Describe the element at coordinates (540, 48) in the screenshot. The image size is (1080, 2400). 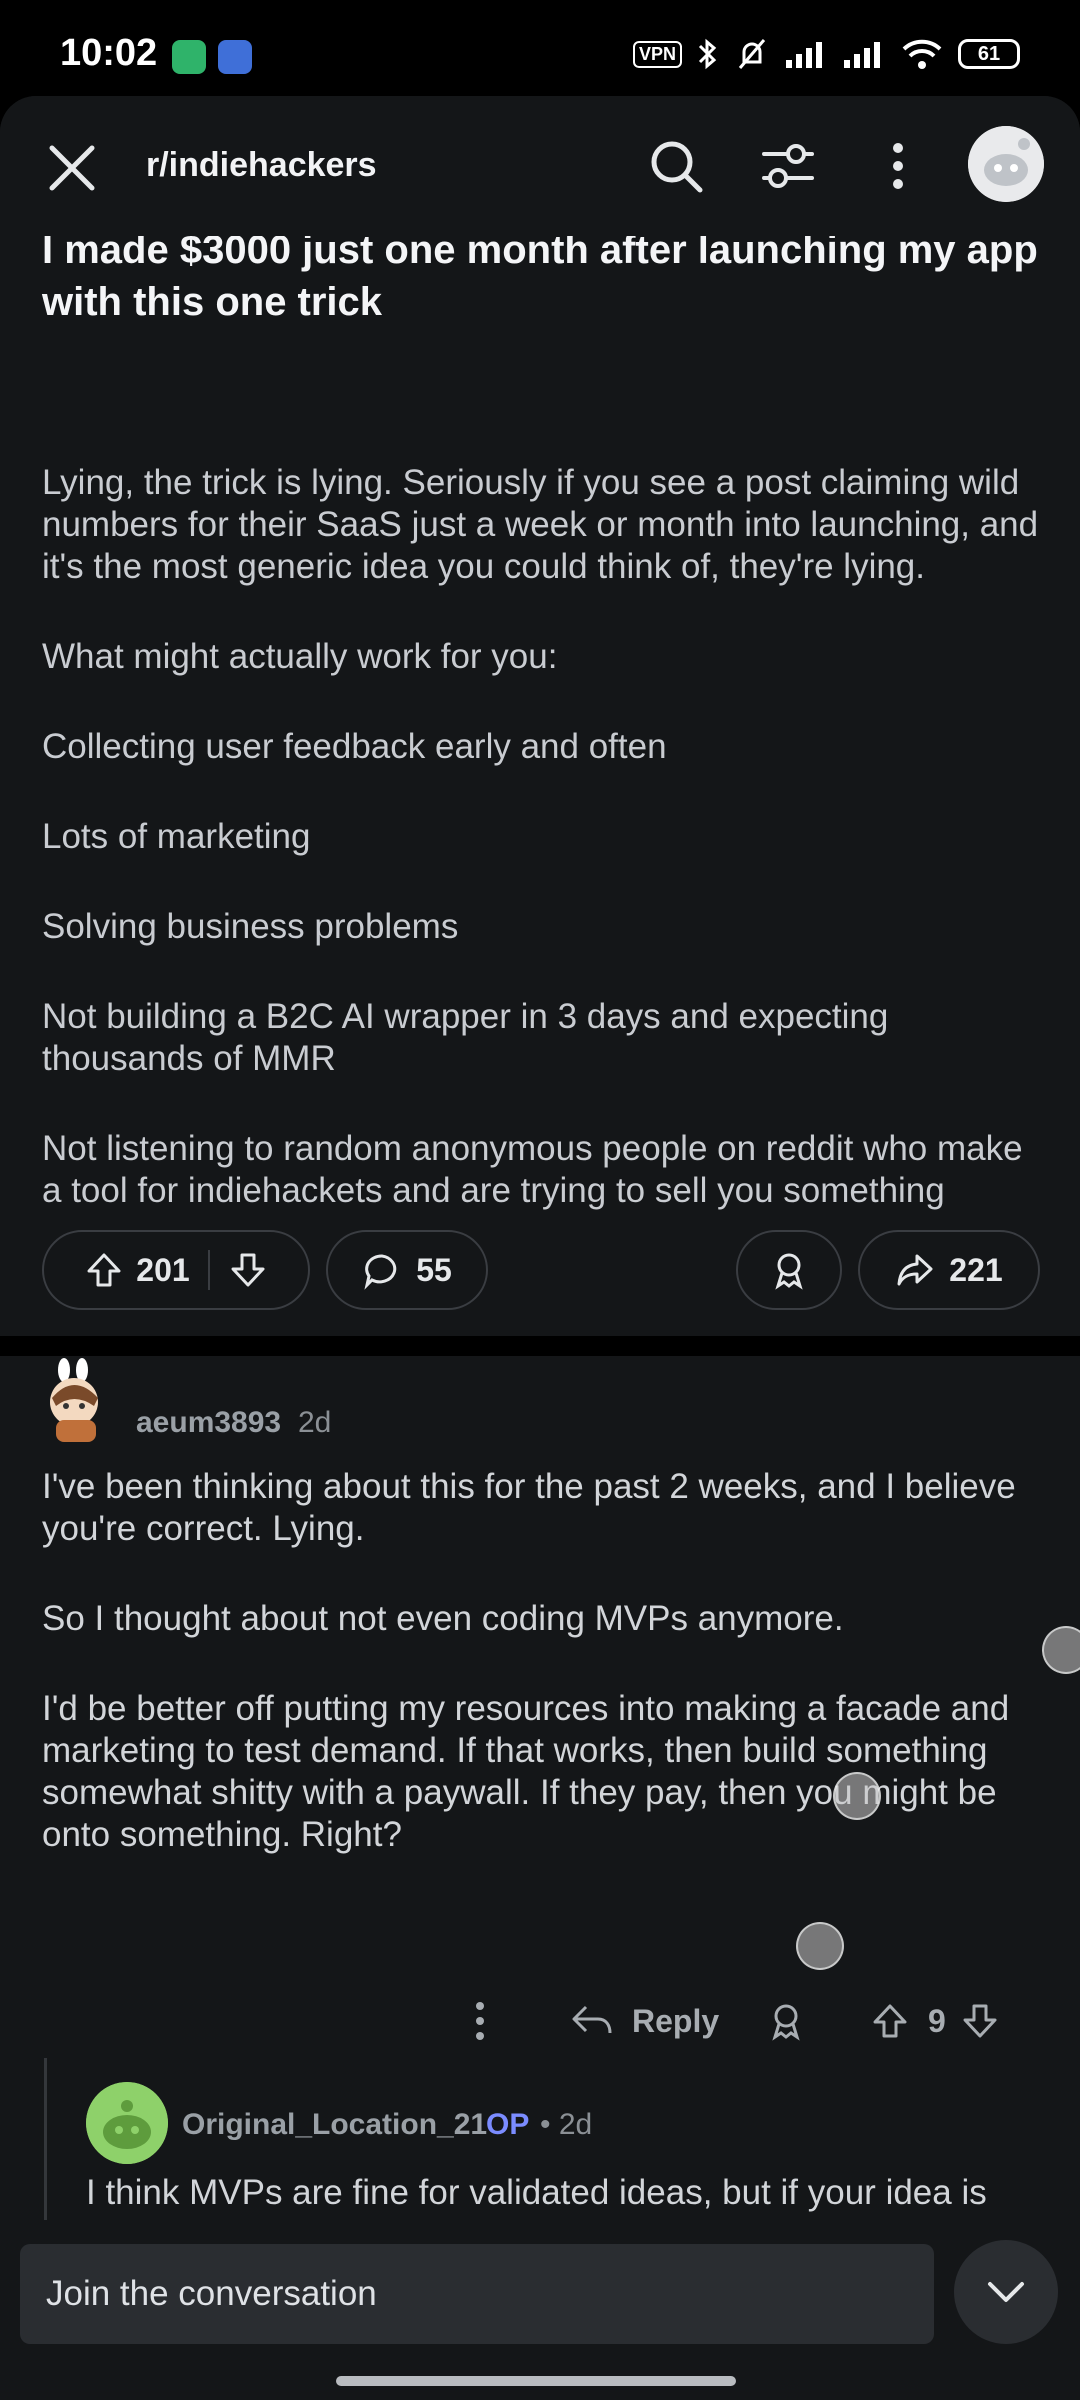
I see `status-bar: 10:02 VPN 61` at that location.